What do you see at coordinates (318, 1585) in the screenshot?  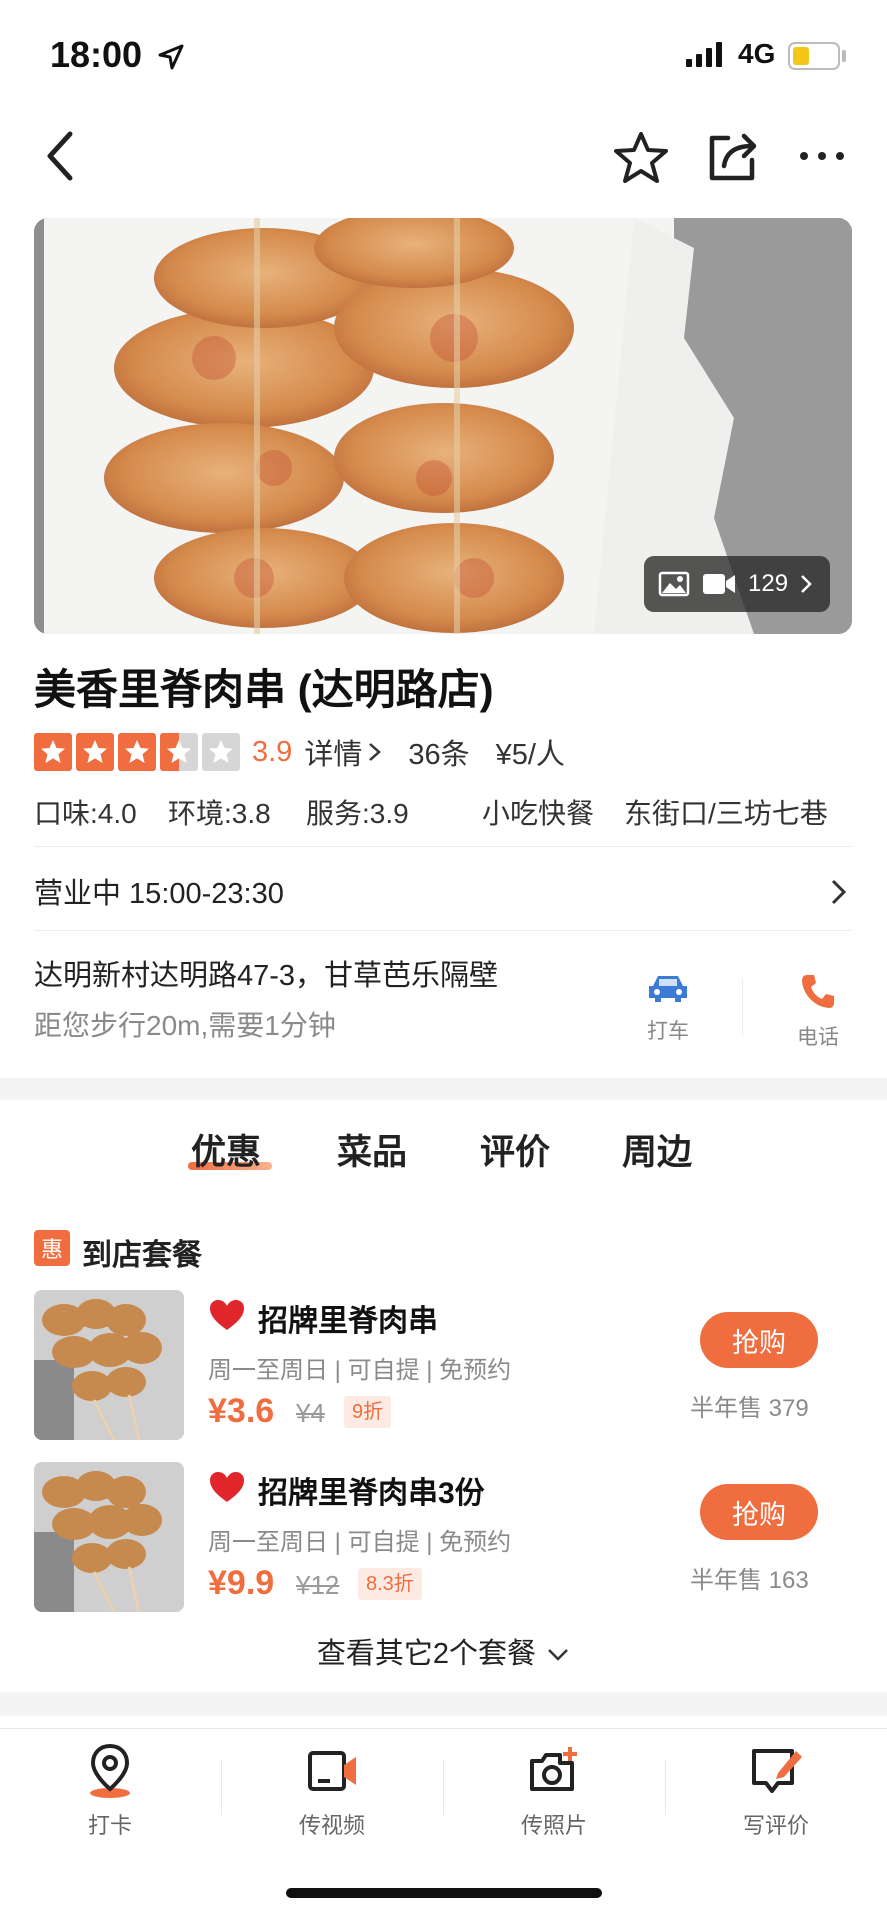 I see `deal-original-price: ¥12` at bounding box center [318, 1585].